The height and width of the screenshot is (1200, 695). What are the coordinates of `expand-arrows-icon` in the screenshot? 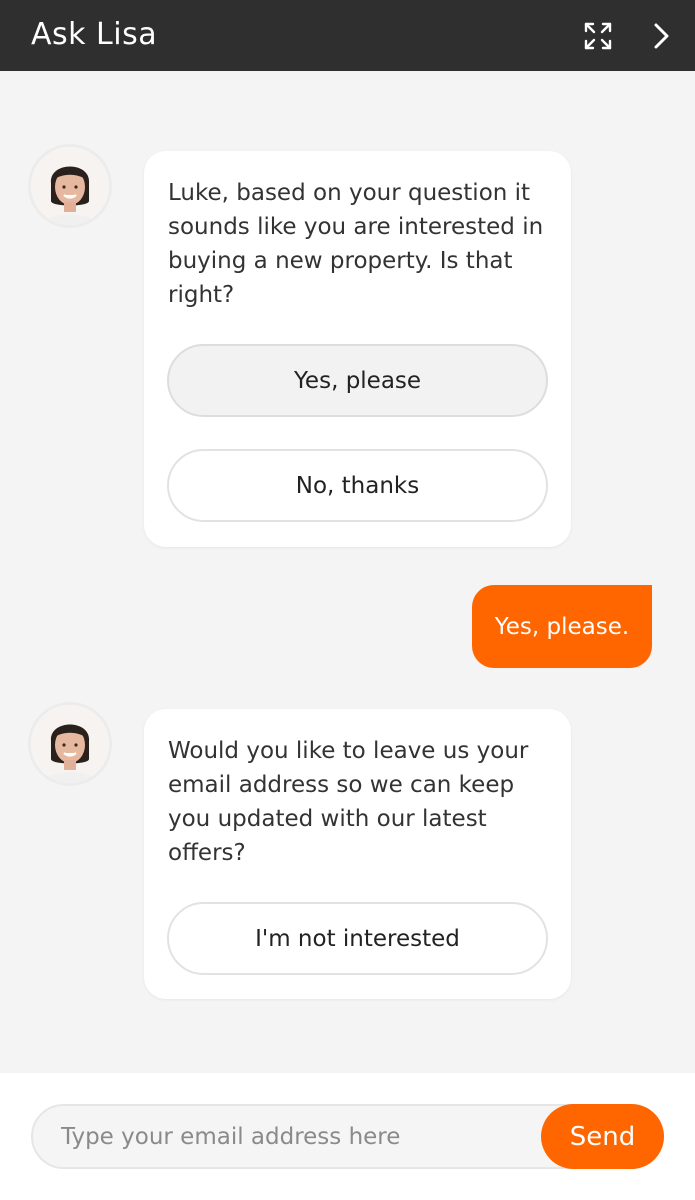 It's located at (598, 36).